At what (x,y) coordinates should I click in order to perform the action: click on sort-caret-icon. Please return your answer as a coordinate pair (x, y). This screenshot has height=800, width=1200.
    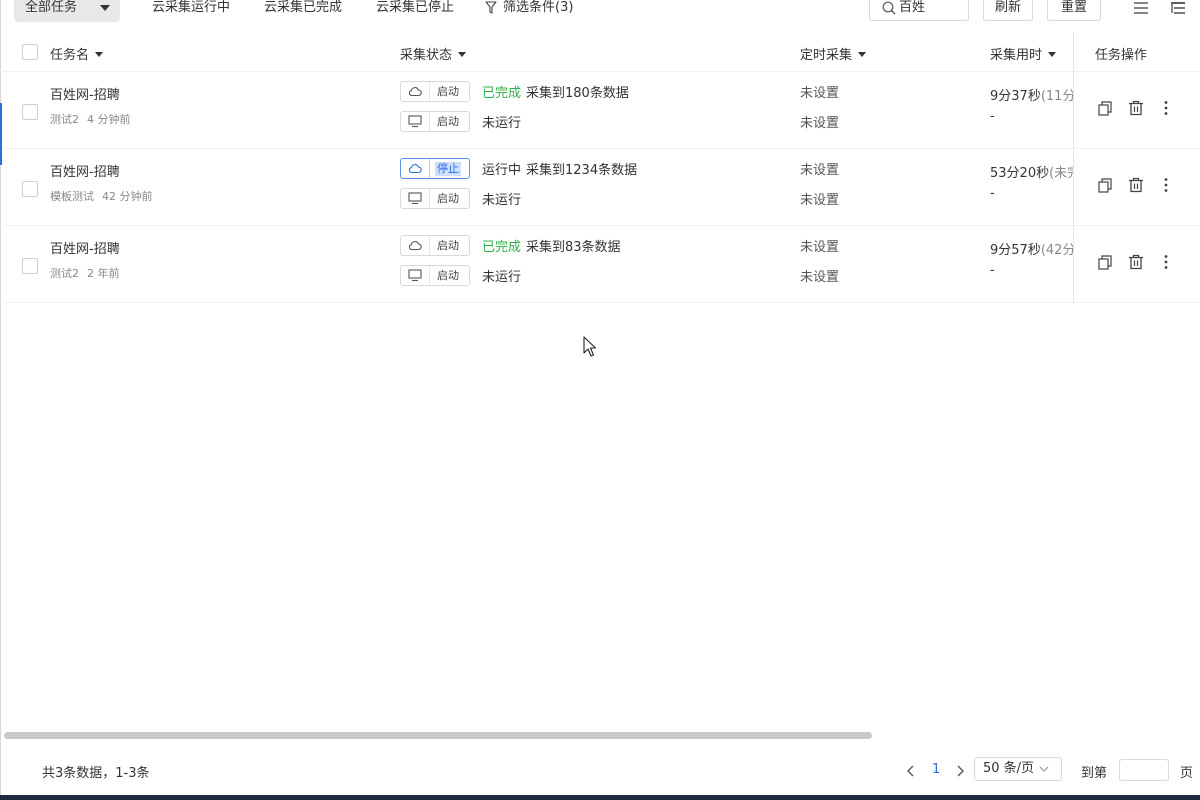
    Looking at the image, I should click on (1052, 54).